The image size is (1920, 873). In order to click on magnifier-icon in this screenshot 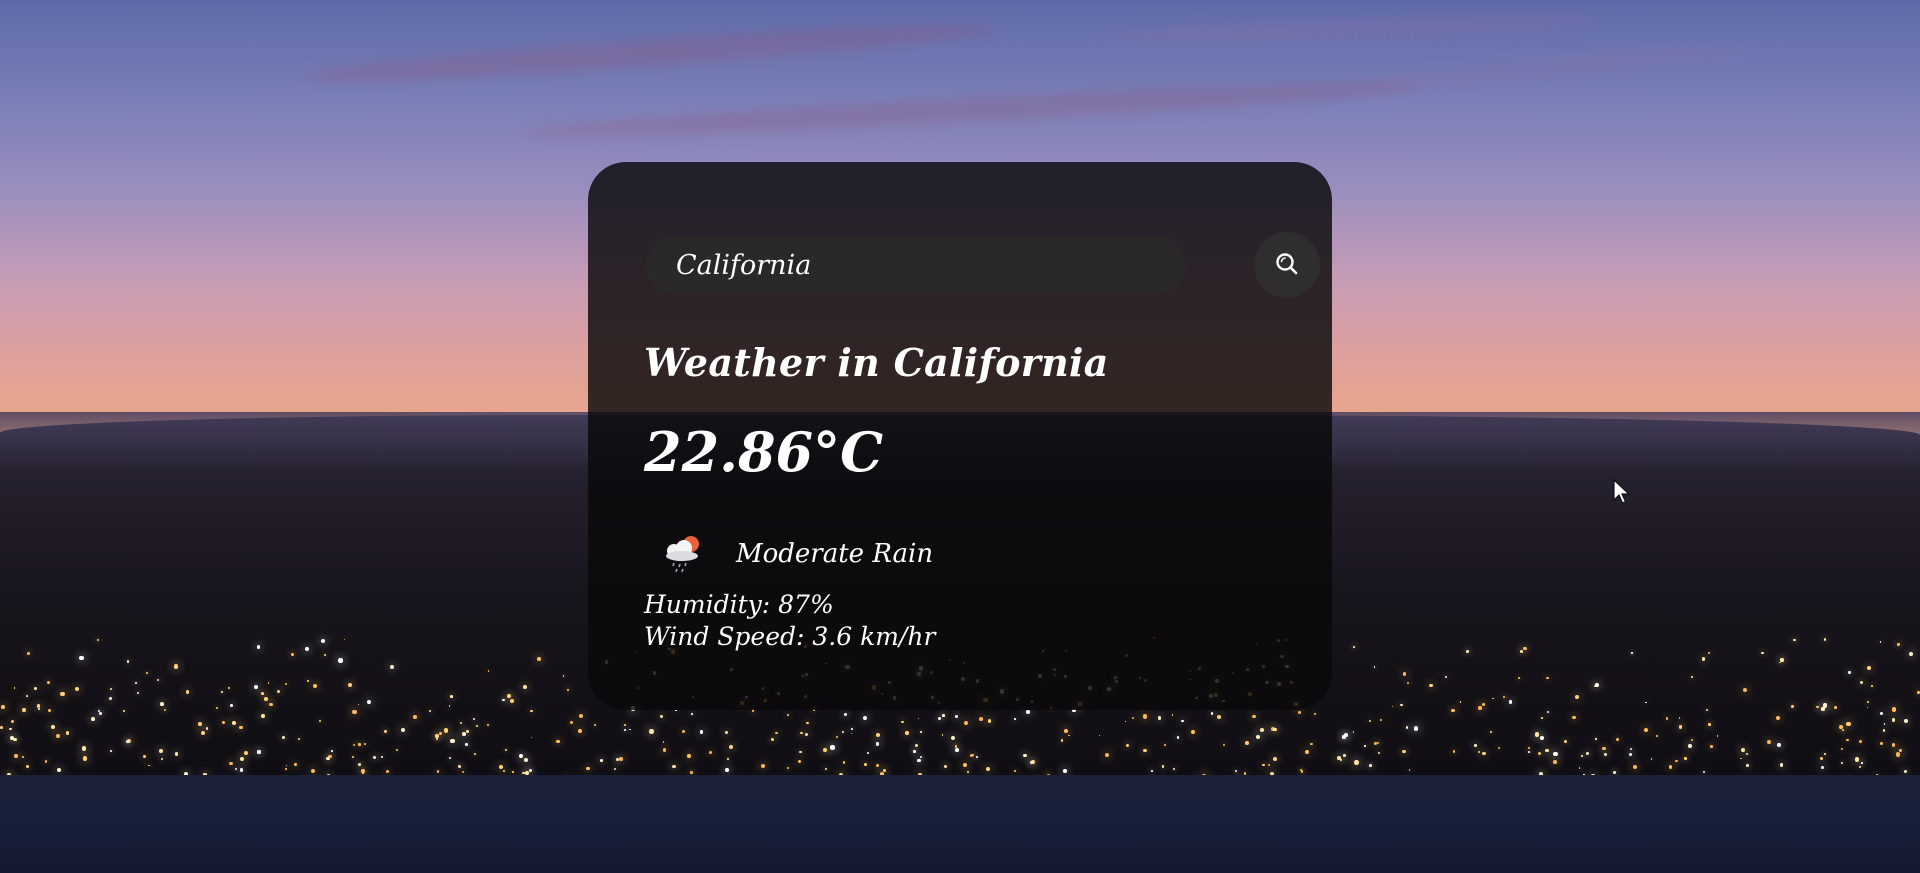, I will do `click(1287, 265)`.